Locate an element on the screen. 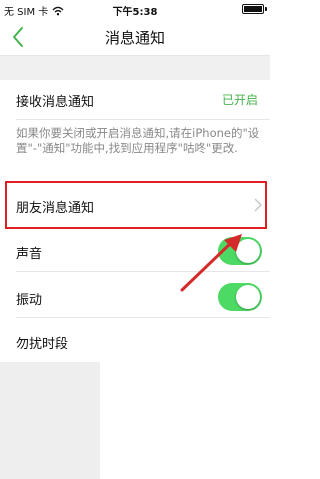  highlight-box is located at coordinates (136, 205).